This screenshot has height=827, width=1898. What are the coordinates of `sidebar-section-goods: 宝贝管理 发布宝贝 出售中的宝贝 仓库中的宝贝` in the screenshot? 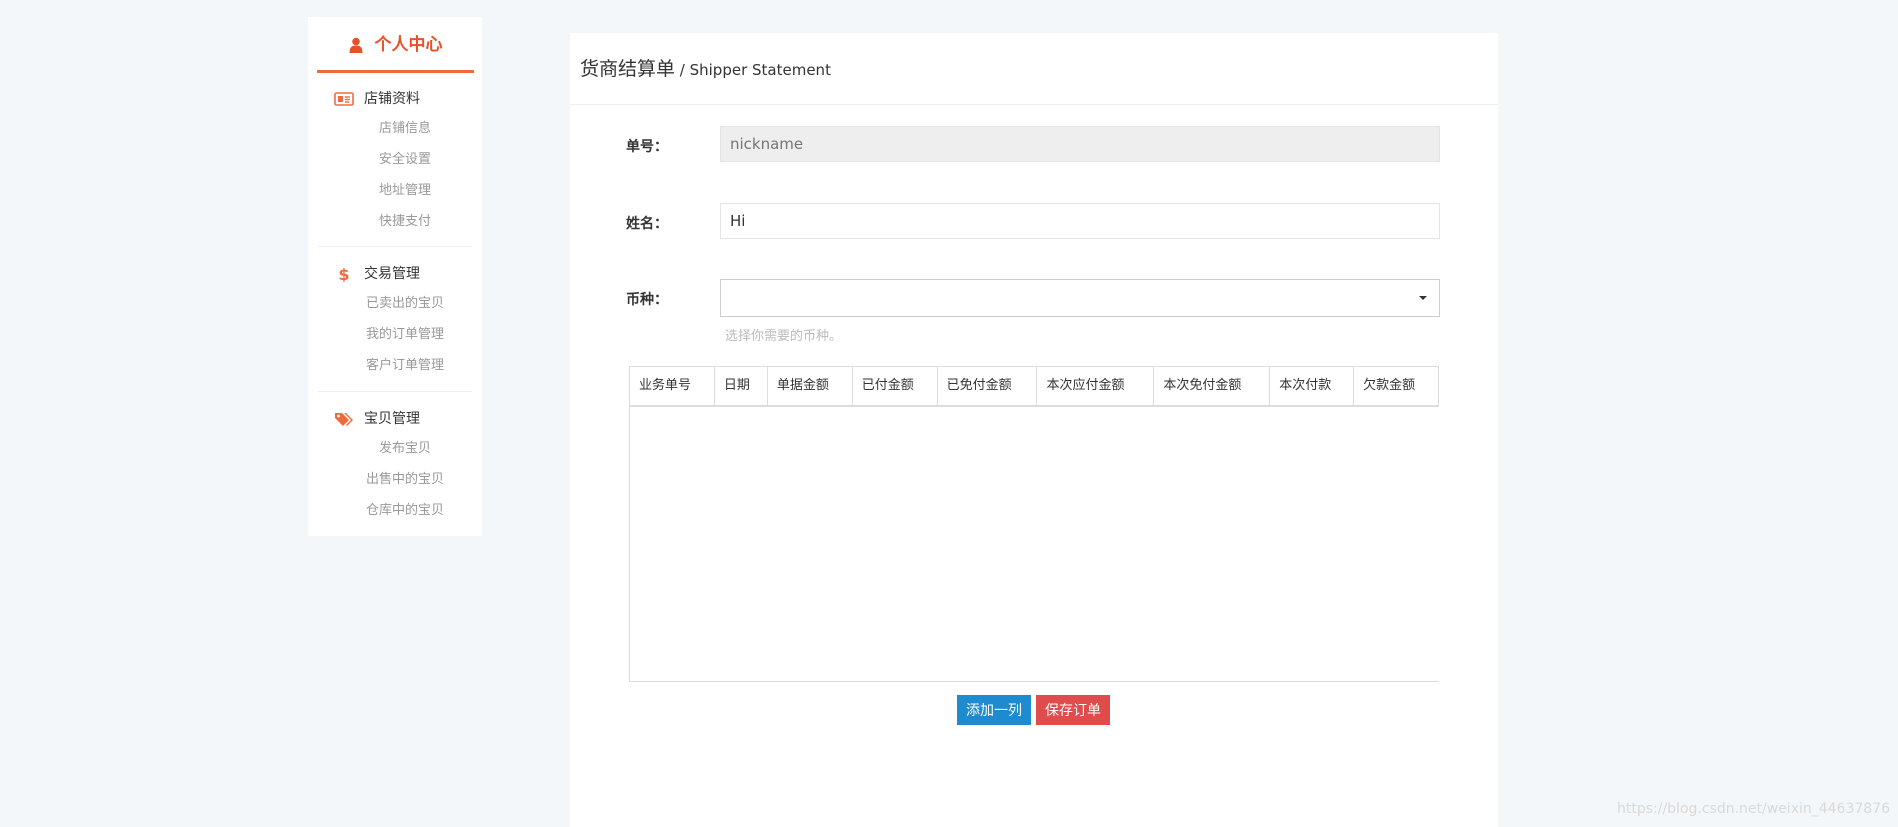 It's located at (395, 465).